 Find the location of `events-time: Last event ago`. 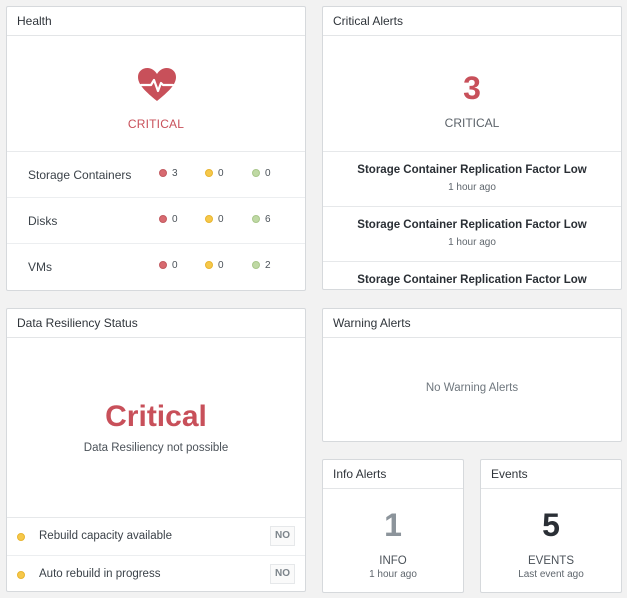

events-time: Last event ago is located at coordinates (551, 574).